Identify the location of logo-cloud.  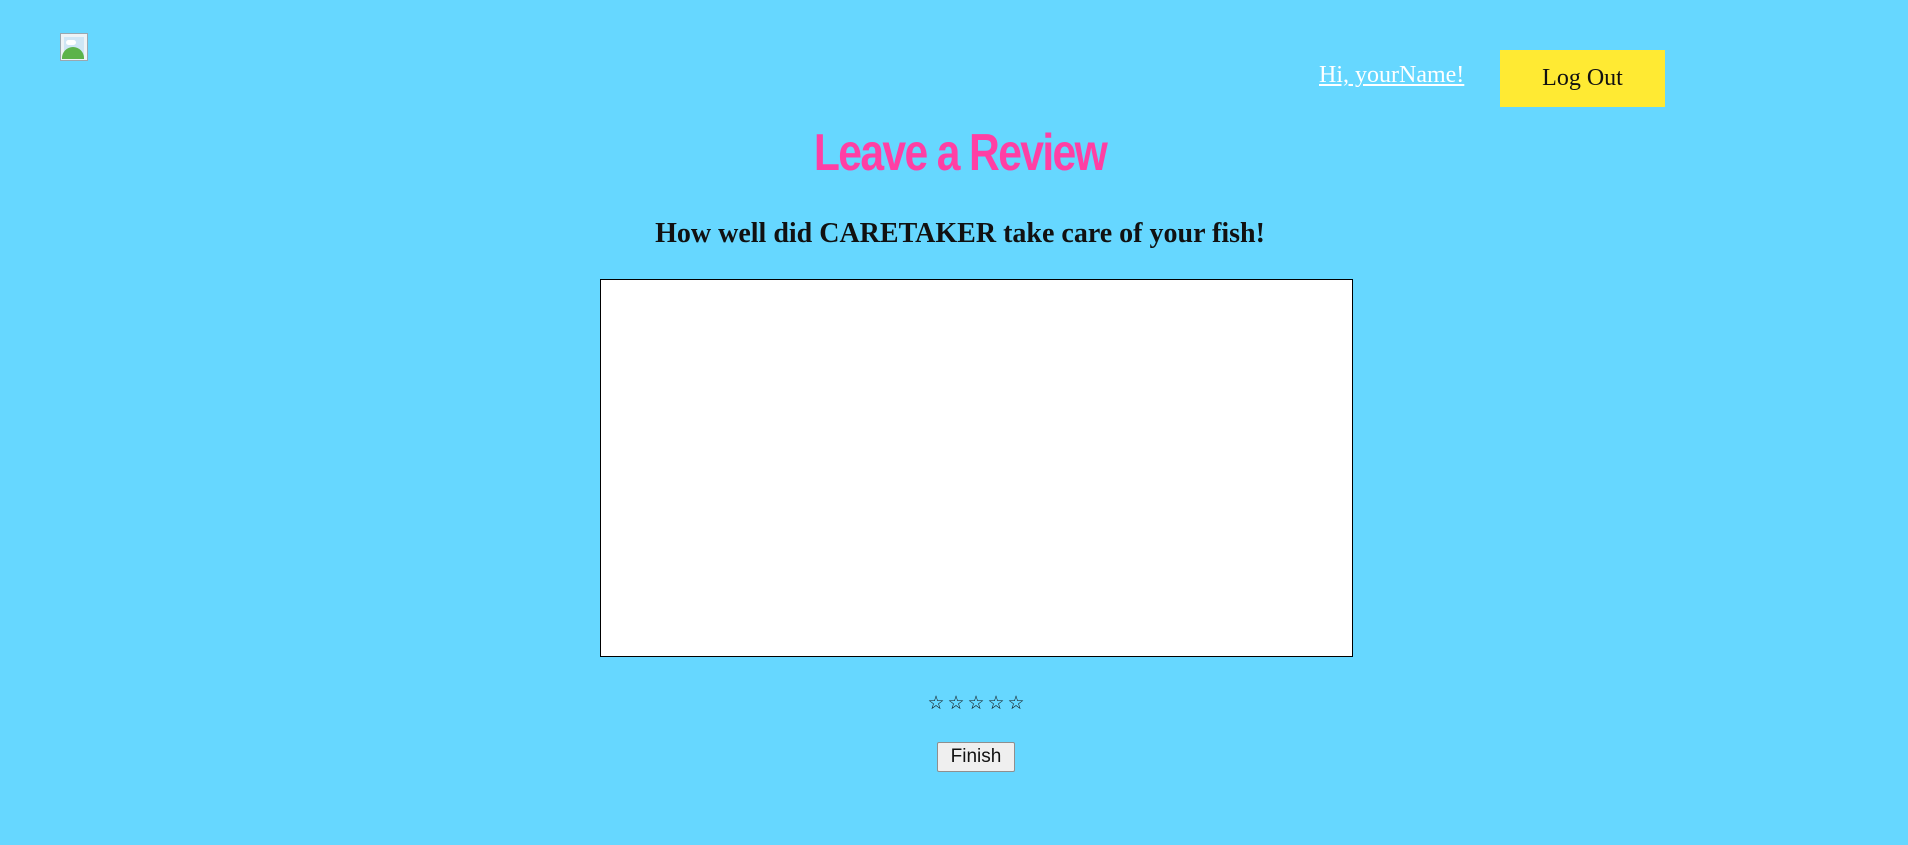
(71, 42).